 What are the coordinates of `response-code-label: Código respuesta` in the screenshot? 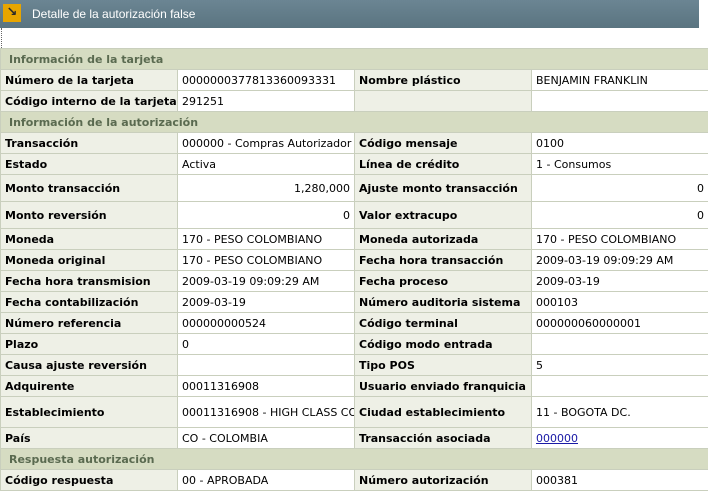 It's located at (89, 480).